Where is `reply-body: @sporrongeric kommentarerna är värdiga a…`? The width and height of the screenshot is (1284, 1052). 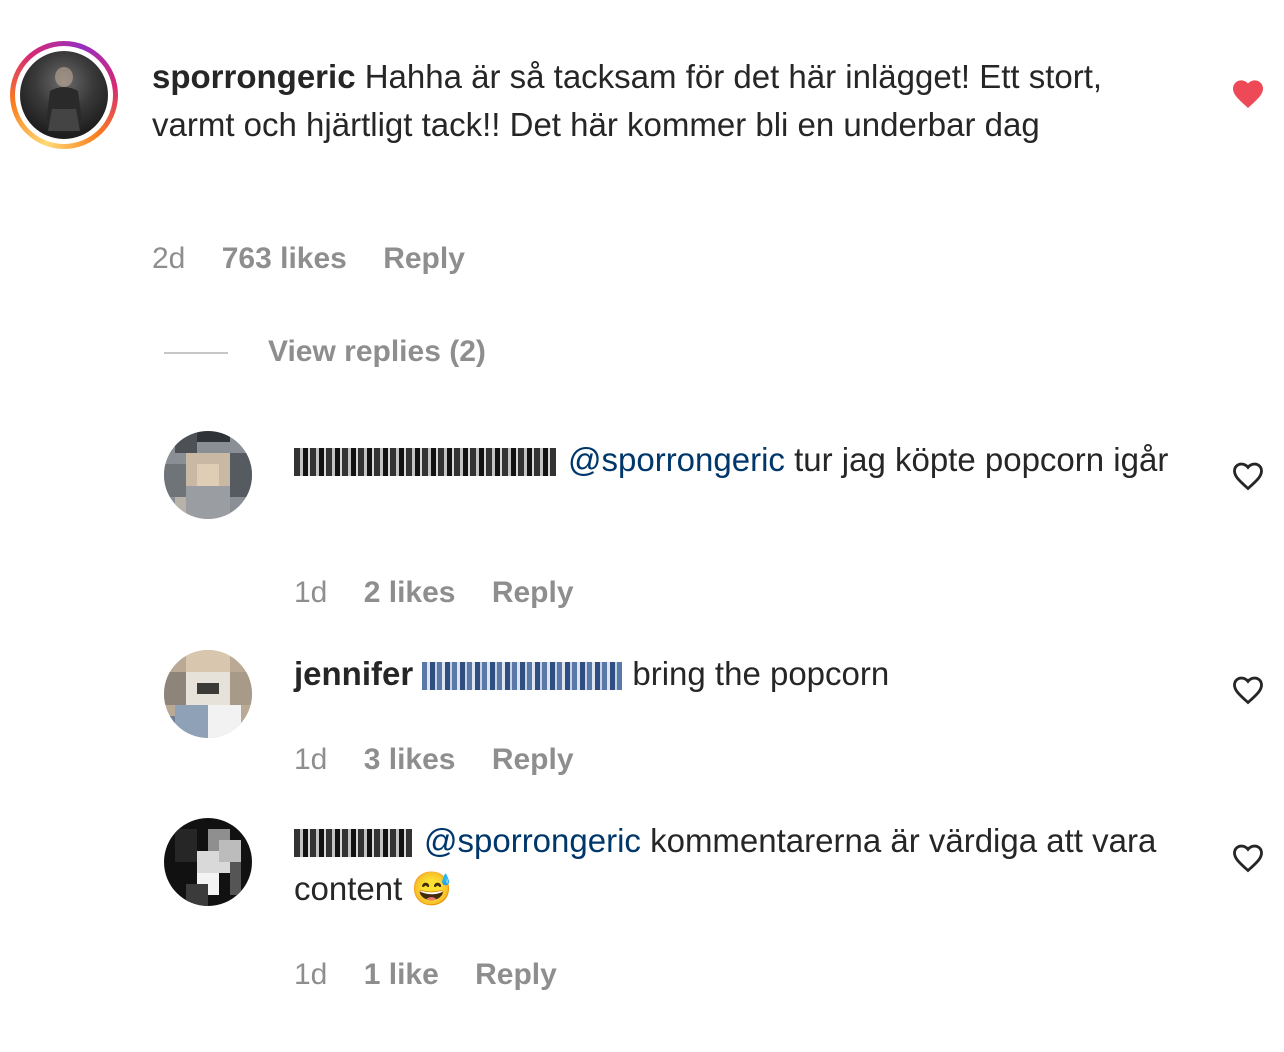 reply-body: @sporrongeric kommentarerna är värdiga a… is located at coordinates (749, 865).